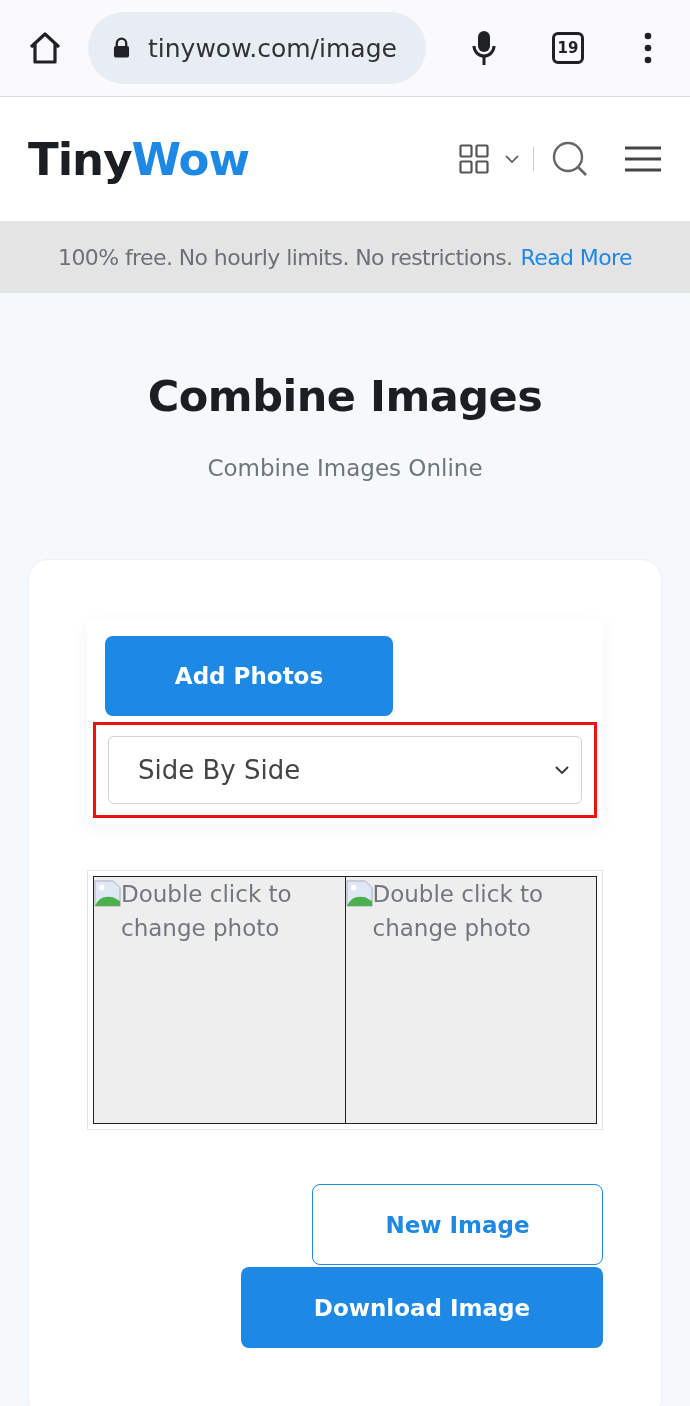 This screenshot has width=690, height=1406. I want to click on url-text: tinywow.com/image, so click(272, 48).